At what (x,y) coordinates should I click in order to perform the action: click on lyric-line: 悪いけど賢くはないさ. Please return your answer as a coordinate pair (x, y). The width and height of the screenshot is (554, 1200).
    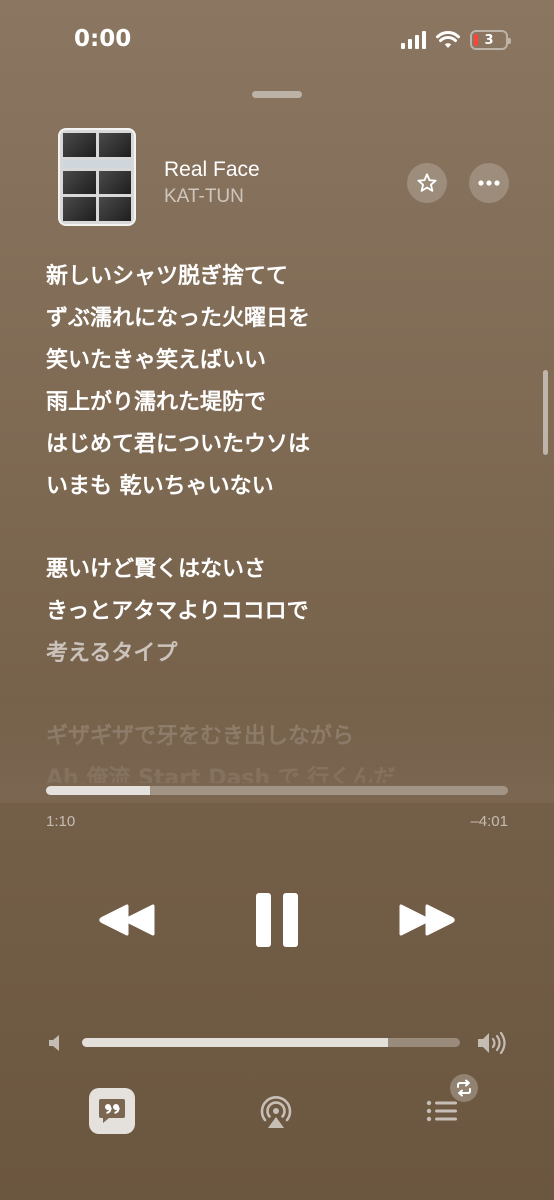
    Looking at the image, I should click on (281, 570).